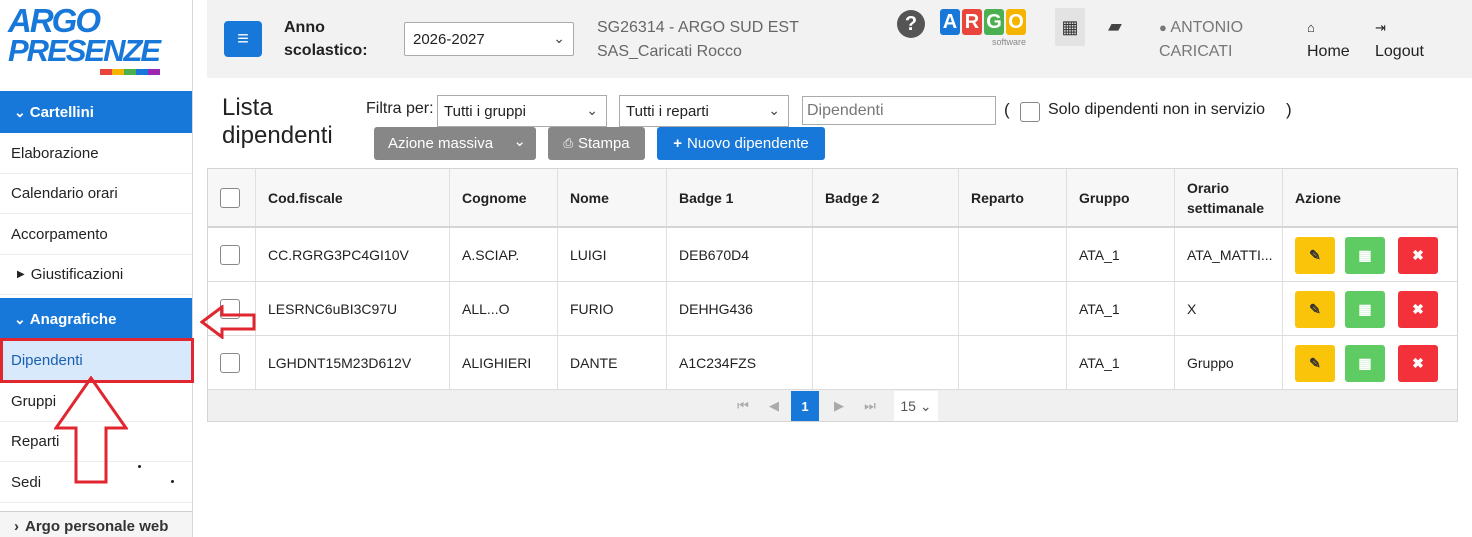  What do you see at coordinates (1013, 197) in the screenshot?
I see `column-header: Reparto` at bounding box center [1013, 197].